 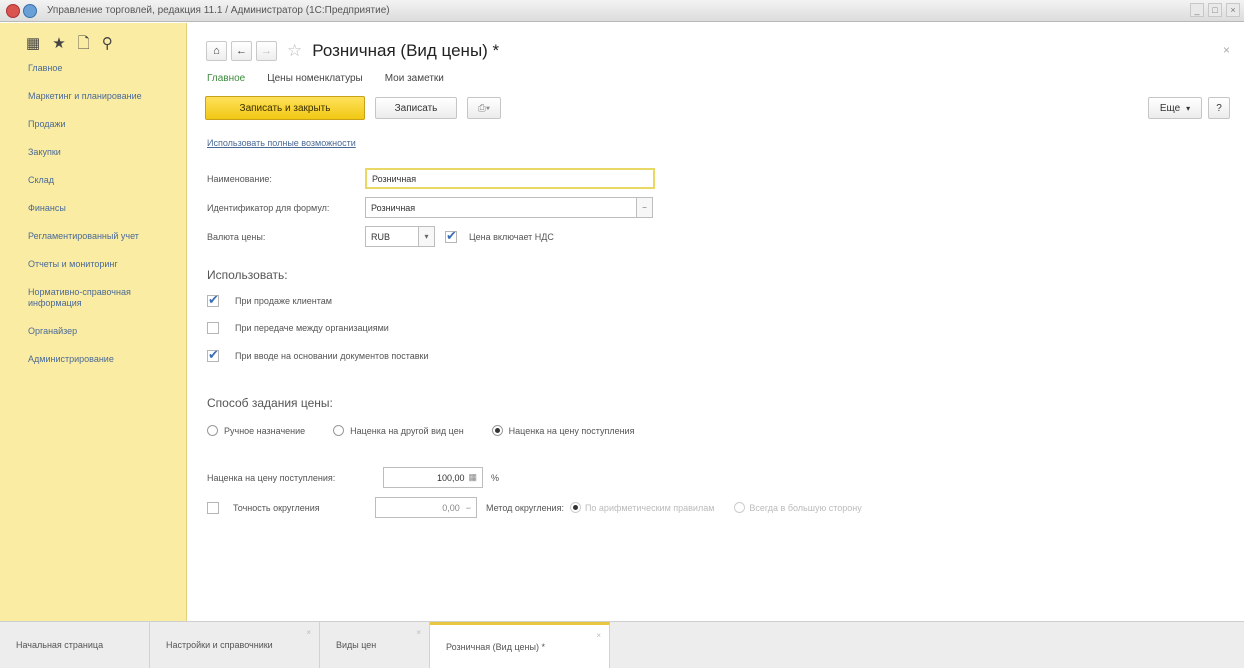 I want to click on method-manual-radio, so click(x=212, y=430).